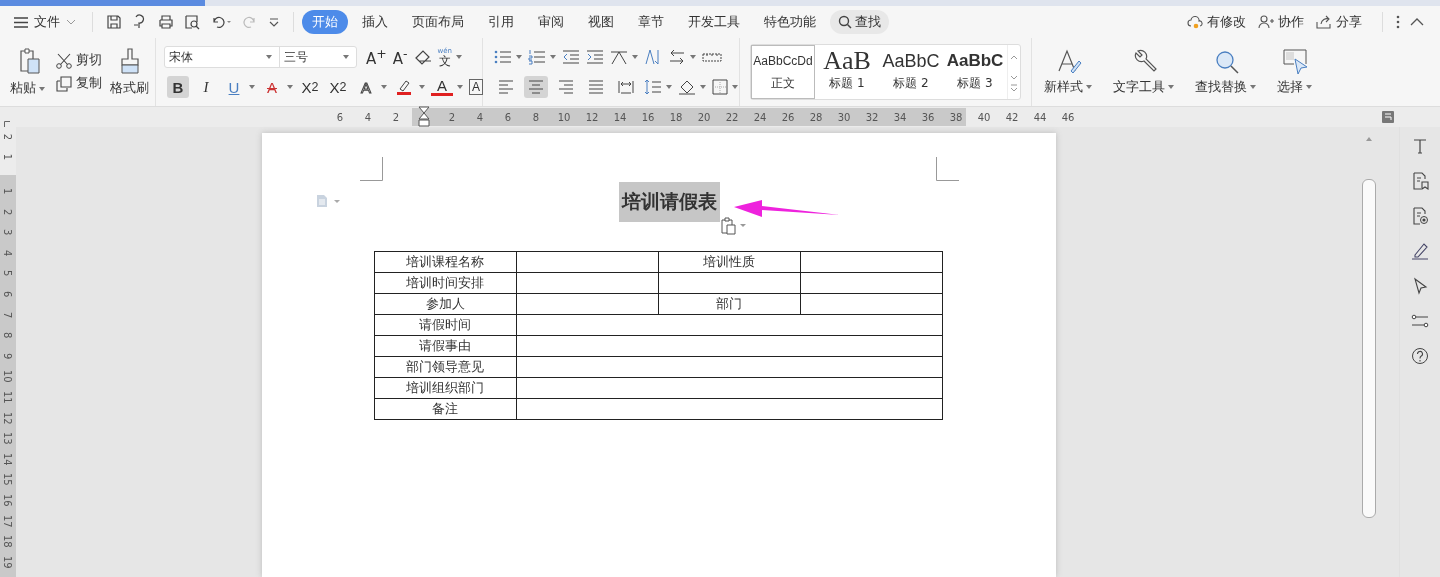 This screenshot has height=577, width=1440. I want to click on paragraph-handle-icon, so click(328, 201).